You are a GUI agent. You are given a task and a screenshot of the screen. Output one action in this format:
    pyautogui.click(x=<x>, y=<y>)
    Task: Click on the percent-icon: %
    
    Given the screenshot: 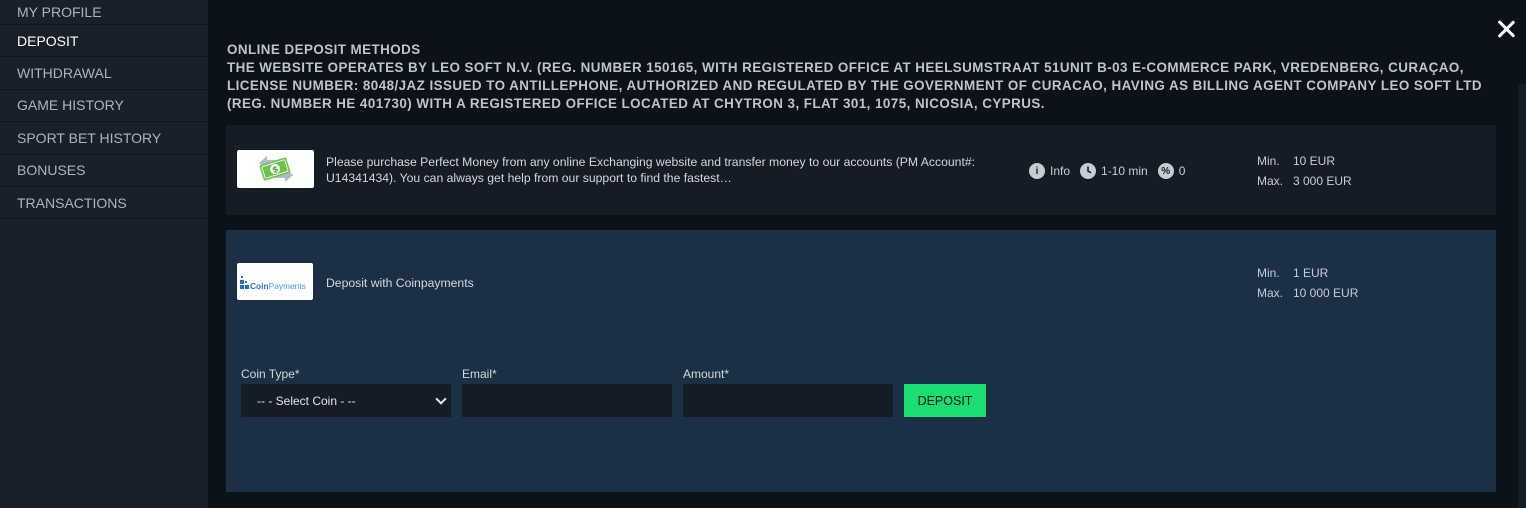 What is the action you would take?
    pyautogui.click(x=1165, y=171)
    